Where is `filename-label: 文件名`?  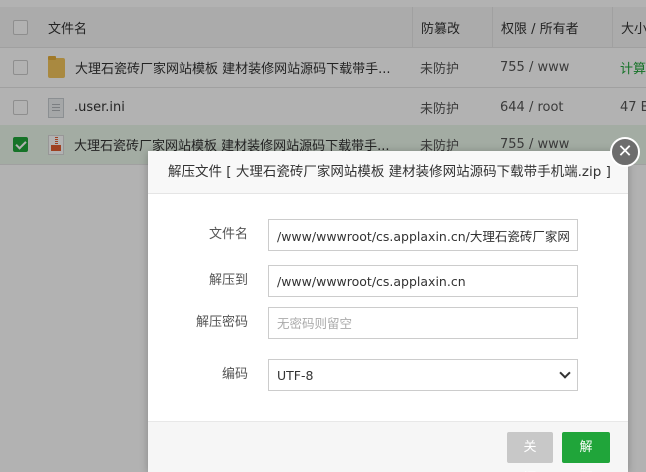 filename-label: 文件名 is located at coordinates (228, 234).